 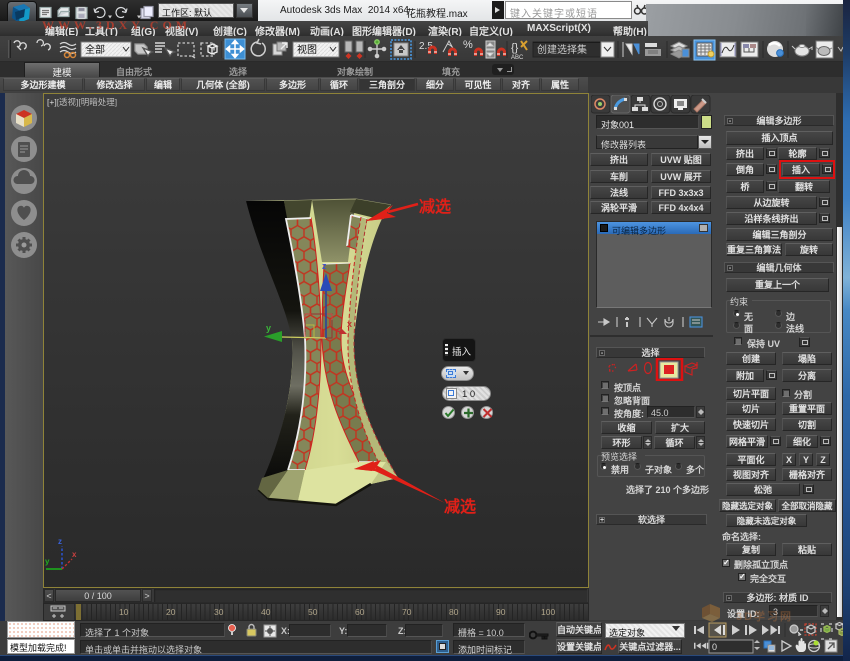 I want to click on svg-text: 视图, so click(x=307, y=49).